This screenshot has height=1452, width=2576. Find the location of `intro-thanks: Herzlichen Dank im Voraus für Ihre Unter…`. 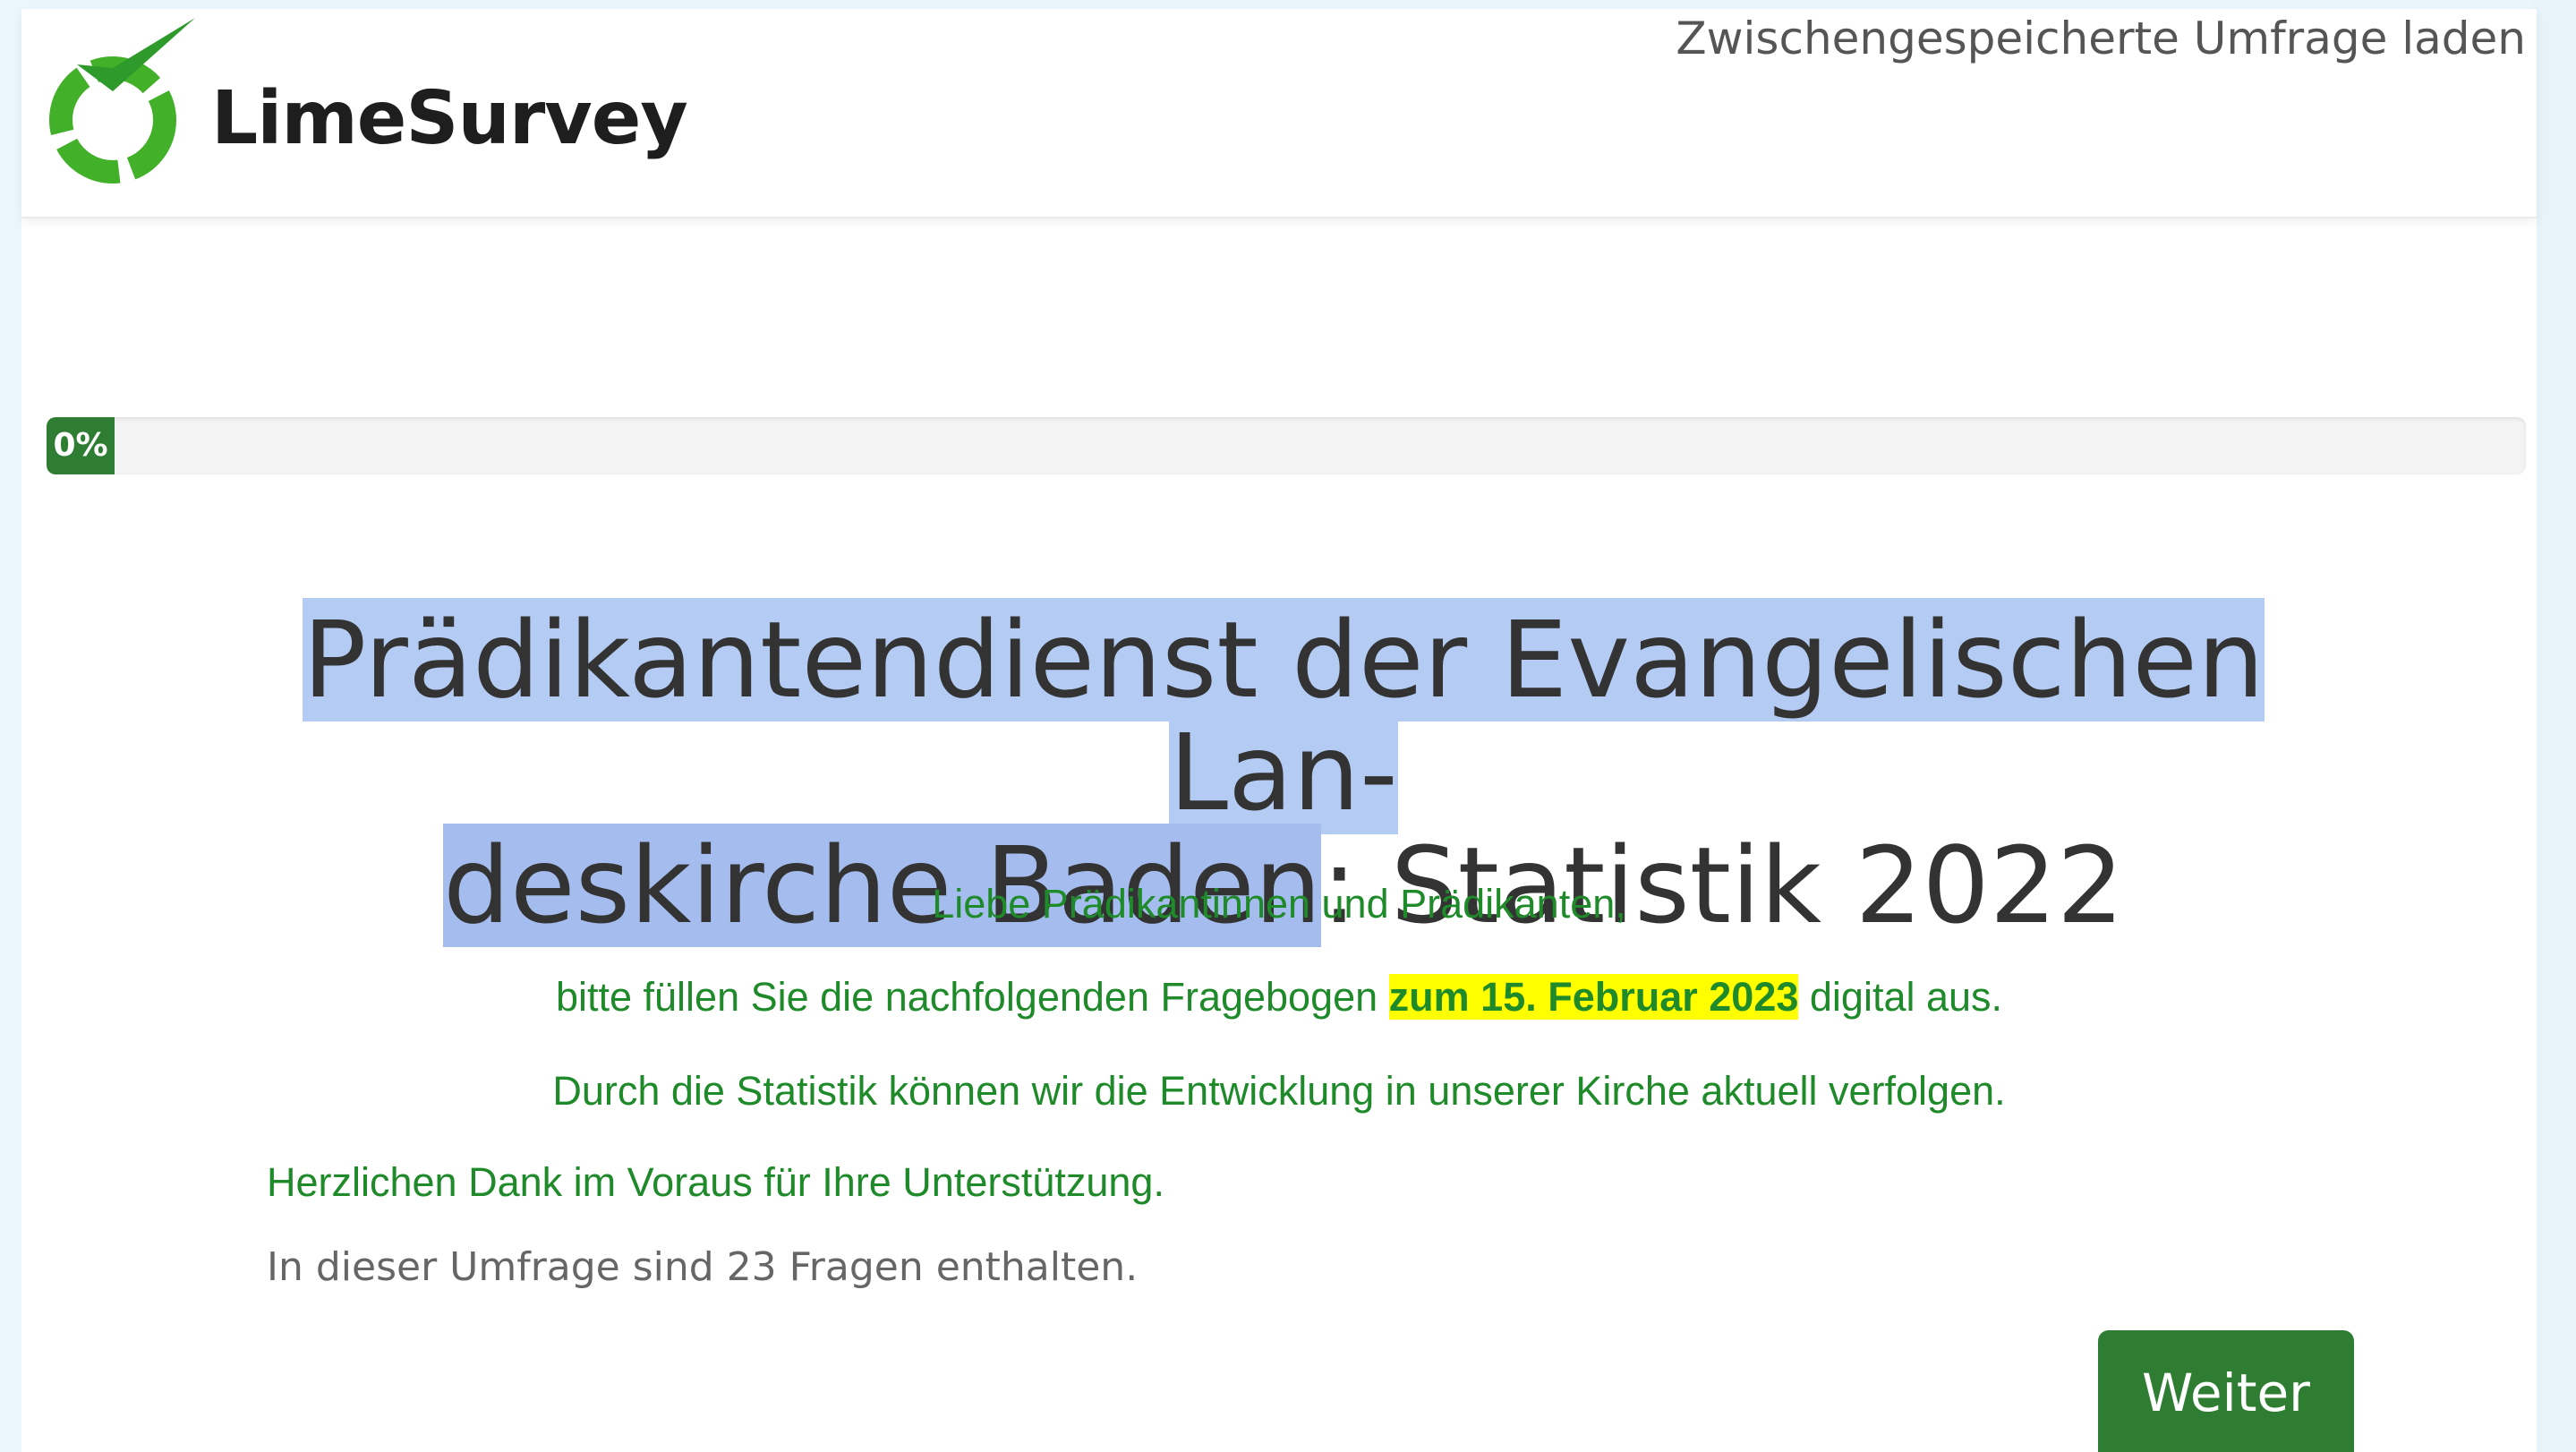

intro-thanks: Herzlichen Dank im Voraus für Ihre Unter… is located at coordinates (715, 1182).